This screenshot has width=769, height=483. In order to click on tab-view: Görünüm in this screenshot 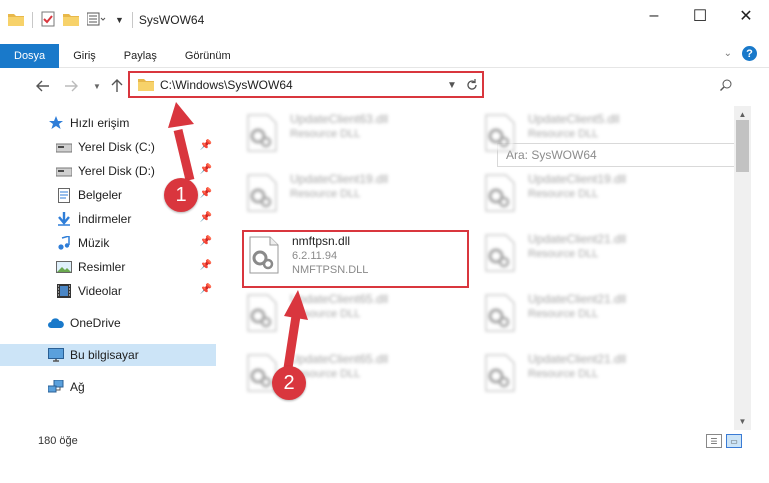, I will do `click(208, 56)`.